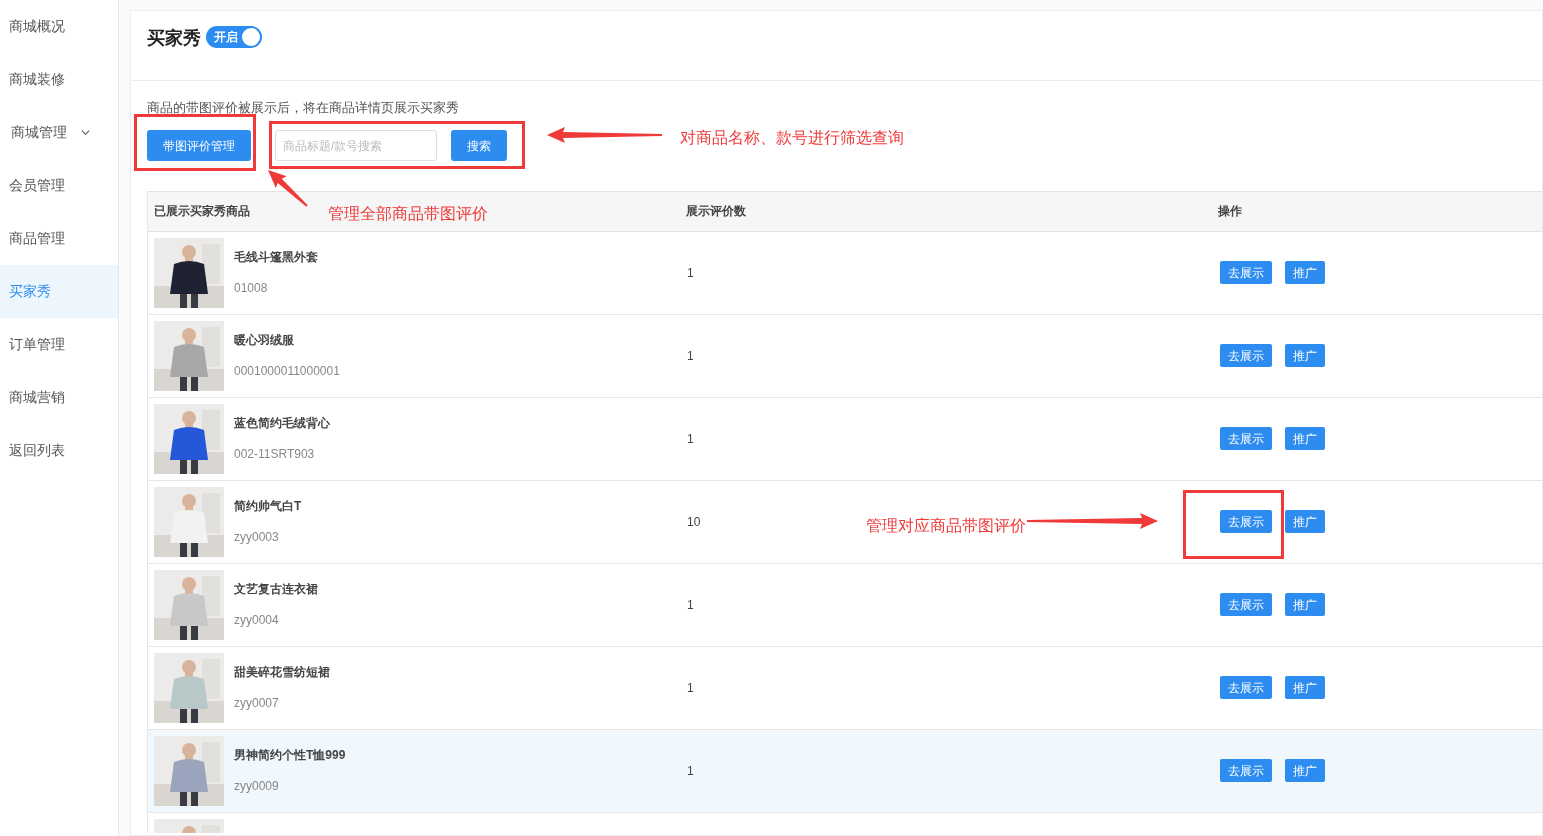  Describe the element at coordinates (59, 344) in the screenshot. I see `sidebar-item: 订单管理` at that location.